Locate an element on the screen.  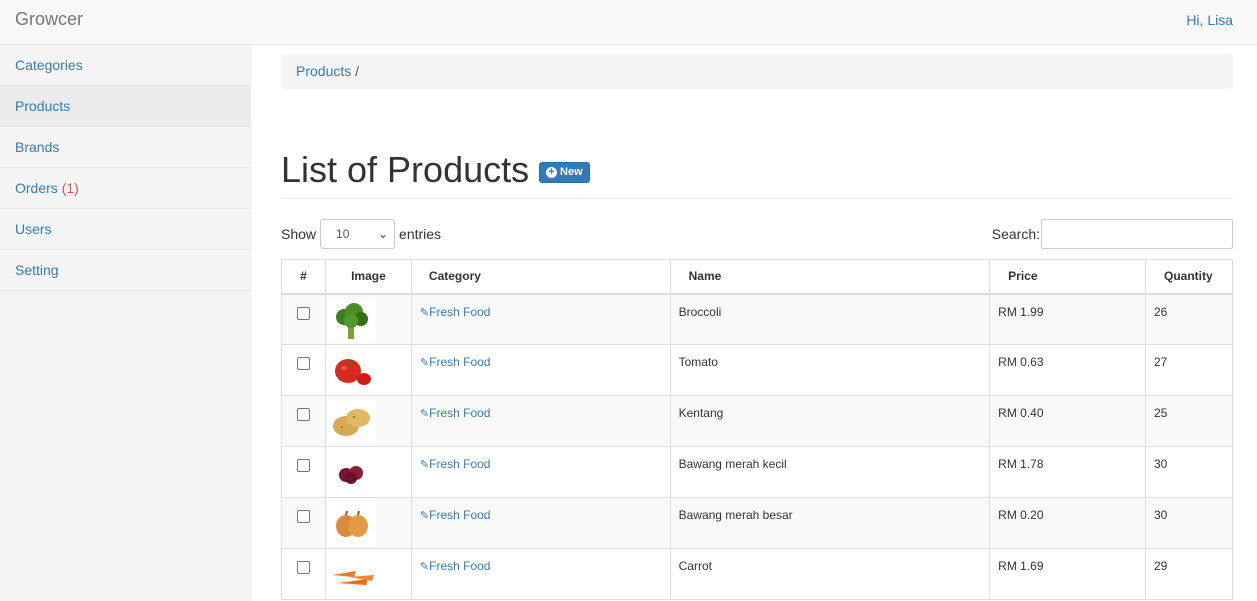
breadcrumb-products-link: Products is located at coordinates (323, 71).